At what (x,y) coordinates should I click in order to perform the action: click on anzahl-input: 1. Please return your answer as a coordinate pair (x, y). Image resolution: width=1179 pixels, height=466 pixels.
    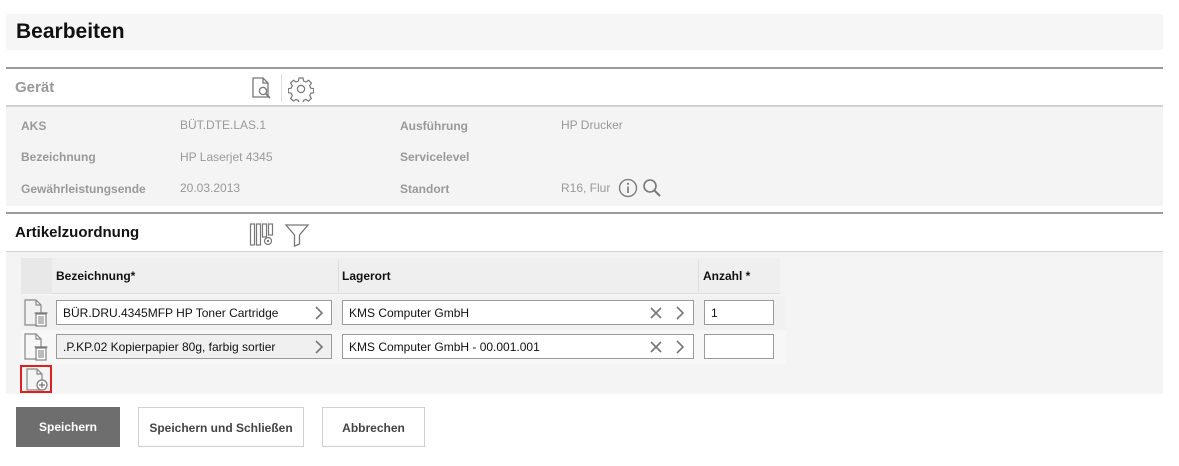
    Looking at the image, I should click on (739, 312).